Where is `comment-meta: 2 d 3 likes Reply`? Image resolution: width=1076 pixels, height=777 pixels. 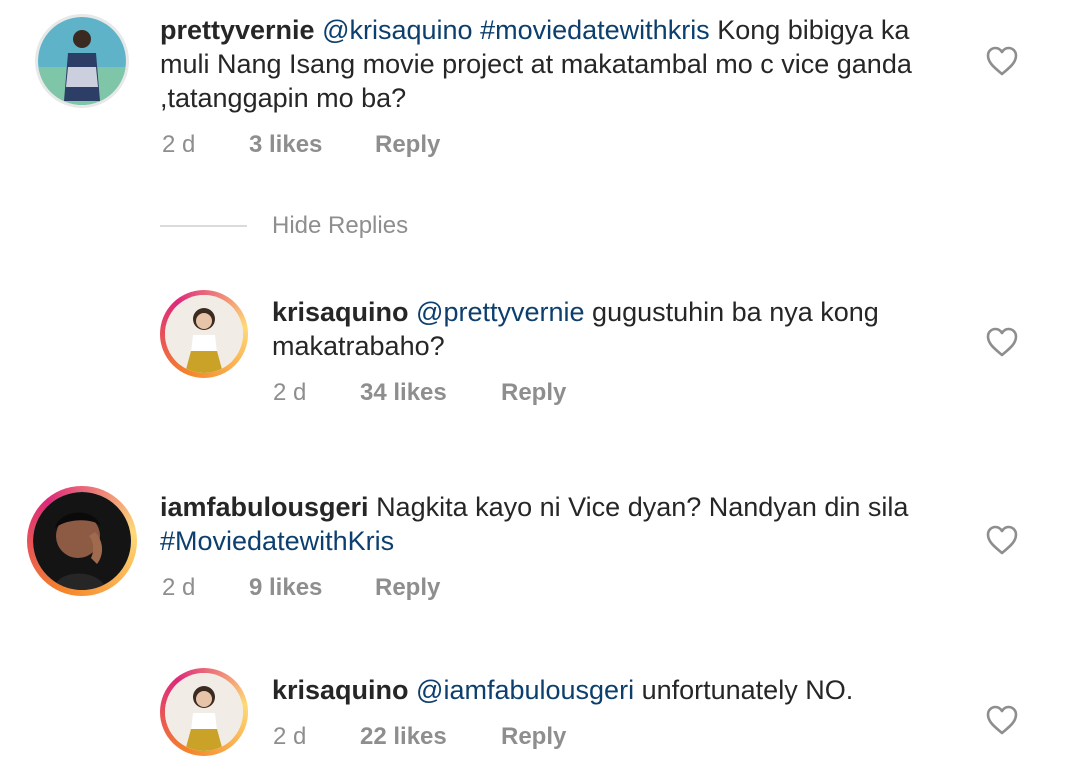
comment-meta: 2 d 3 likes Reply is located at coordinates (301, 145).